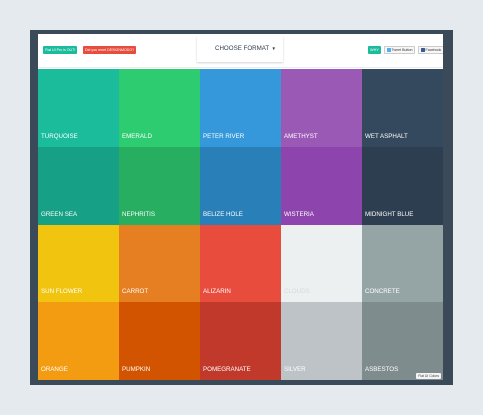 The height and width of the screenshot is (415, 483). Describe the element at coordinates (321, 263) in the screenshot. I see `color-tile-clouds: CLOUDS` at that location.